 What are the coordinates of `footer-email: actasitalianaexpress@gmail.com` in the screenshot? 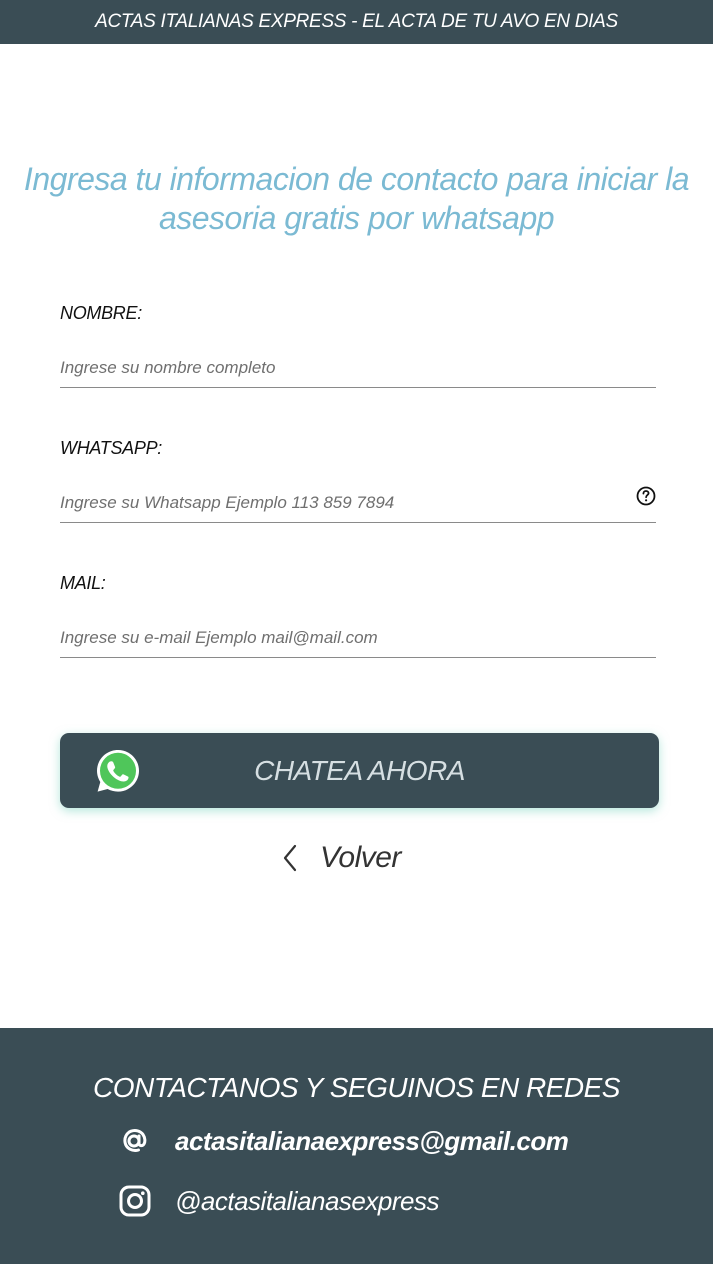 It's located at (372, 1141).